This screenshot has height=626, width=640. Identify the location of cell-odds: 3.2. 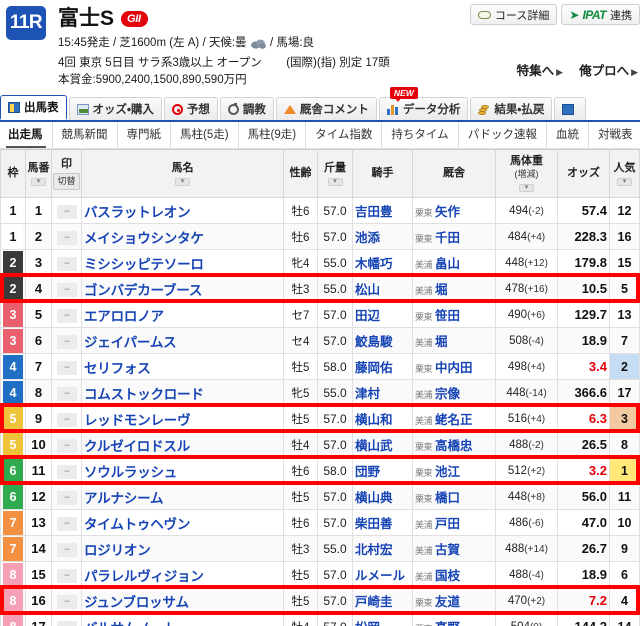
(583, 470).